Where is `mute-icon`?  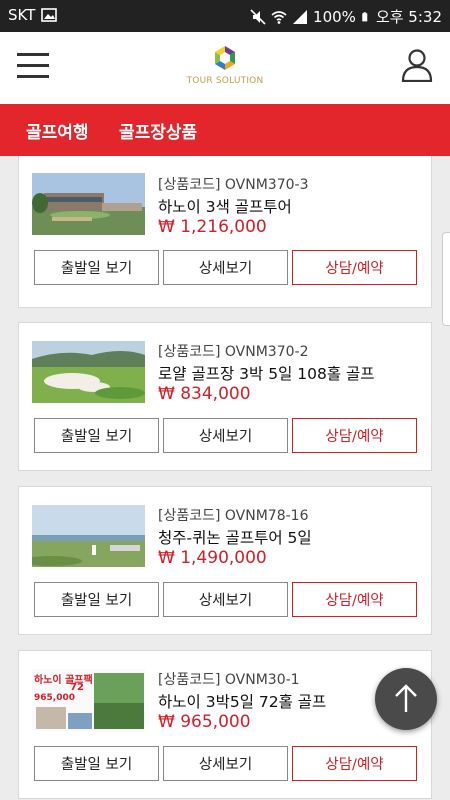
mute-icon is located at coordinates (258, 16).